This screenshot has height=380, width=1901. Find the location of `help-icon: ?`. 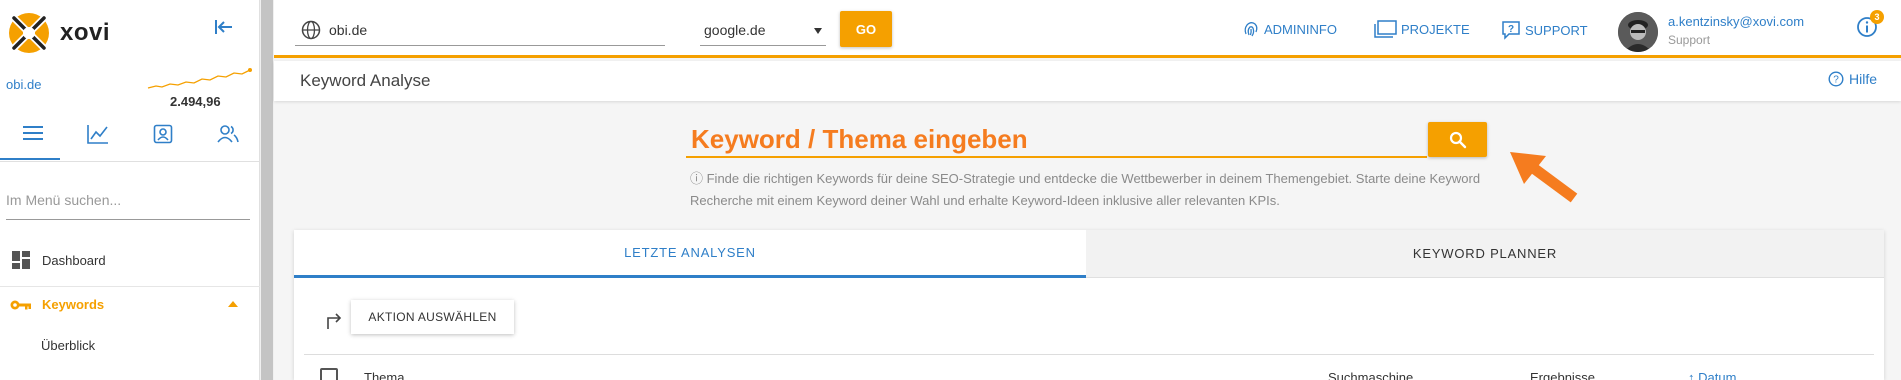

help-icon: ? is located at coordinates (1836, 79).